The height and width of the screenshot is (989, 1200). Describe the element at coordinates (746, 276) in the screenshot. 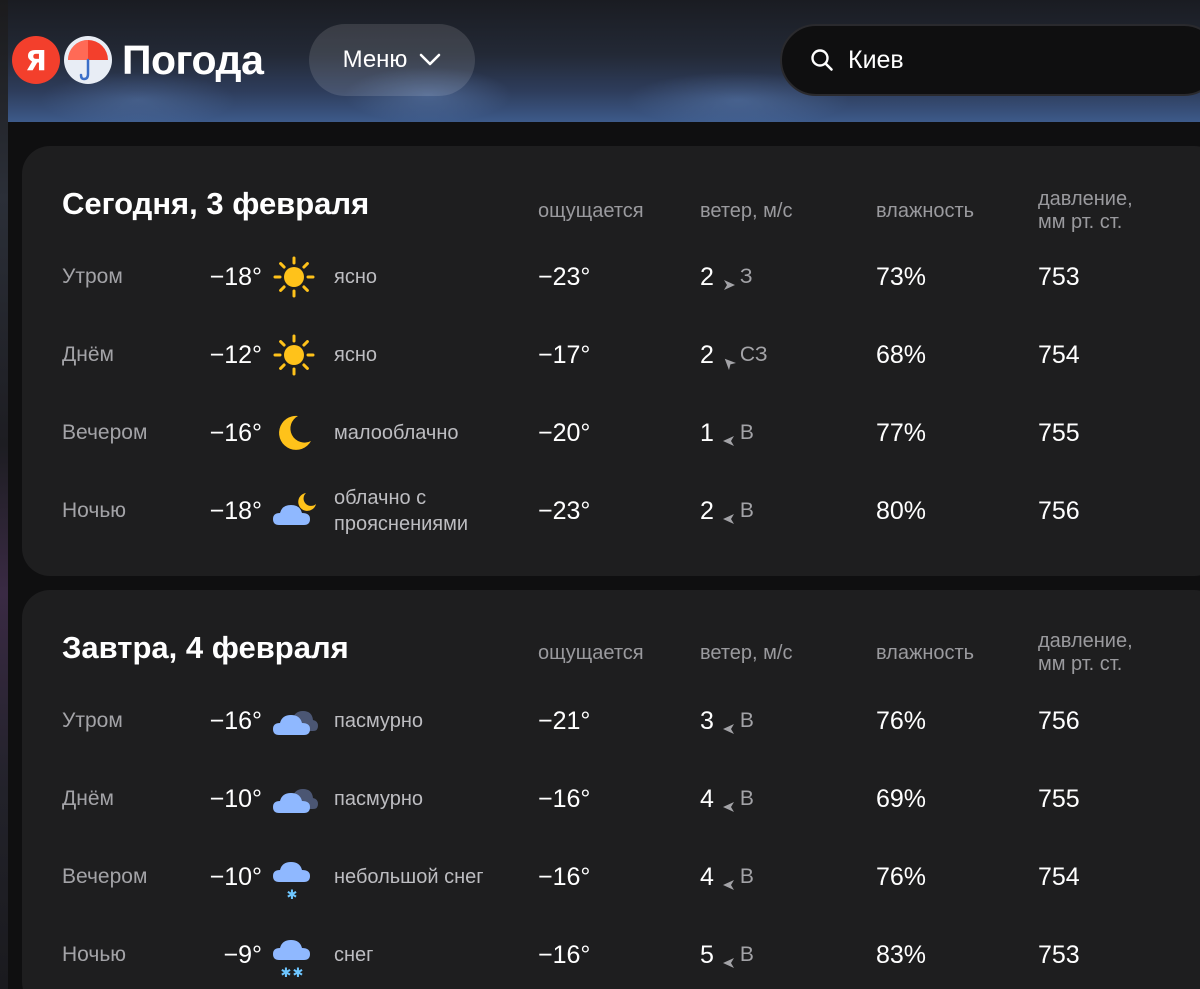

I see `wind-direction: З` at that location.